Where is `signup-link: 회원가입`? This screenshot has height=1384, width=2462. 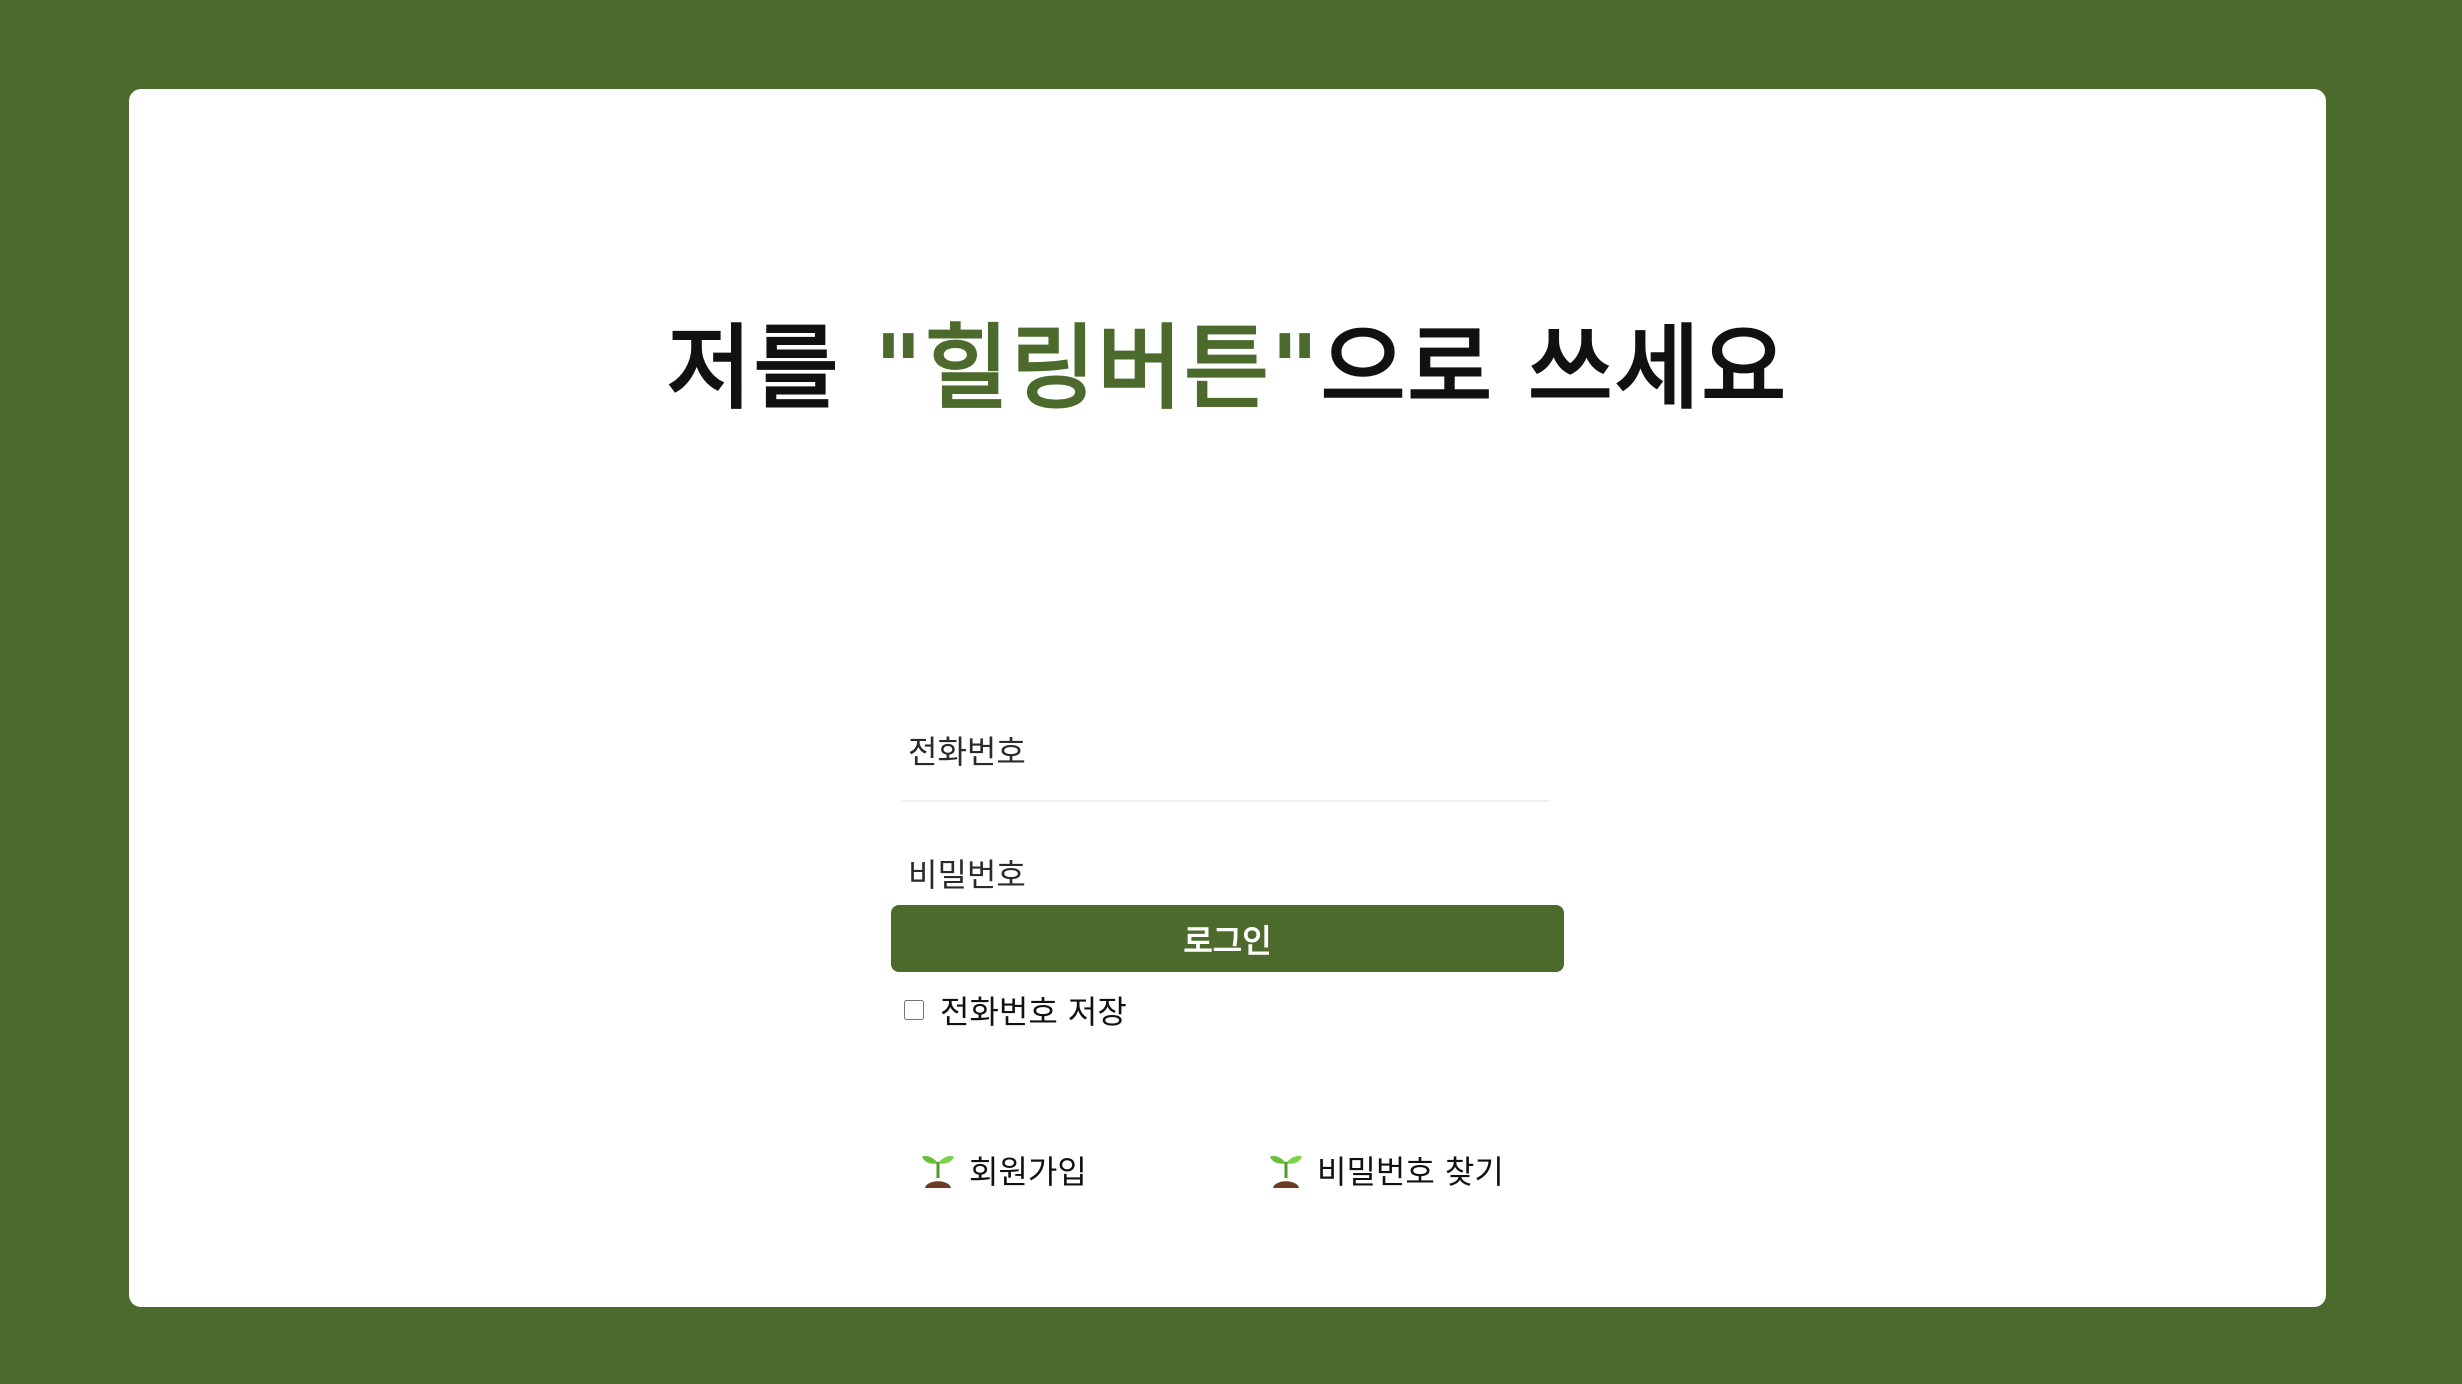 signup-link: 회원가입 is located at coordinates (1004, 1170).